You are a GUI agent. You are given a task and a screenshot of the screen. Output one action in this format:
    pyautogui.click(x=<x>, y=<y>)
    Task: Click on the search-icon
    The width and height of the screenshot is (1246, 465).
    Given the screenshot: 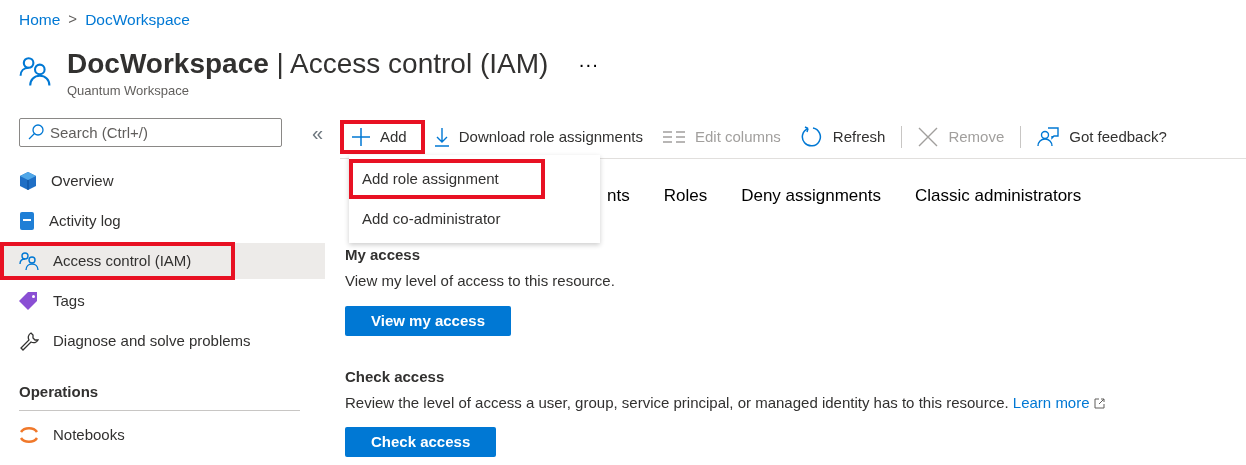 What is the action you would take?
    pyautogui.click(x=36, y=132)
    